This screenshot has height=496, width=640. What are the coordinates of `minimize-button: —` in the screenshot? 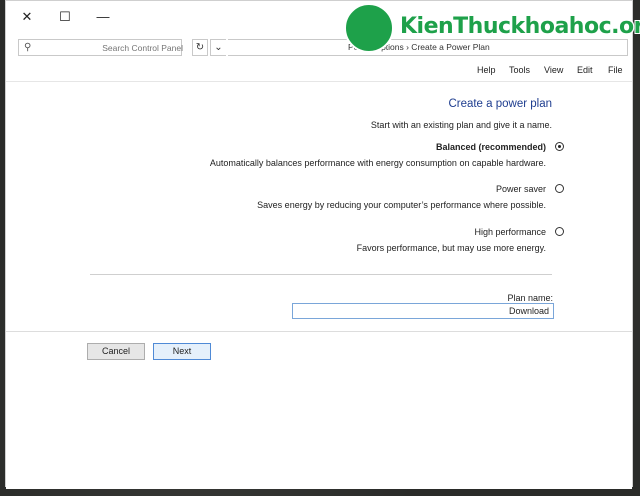 It's located at (103, 17).